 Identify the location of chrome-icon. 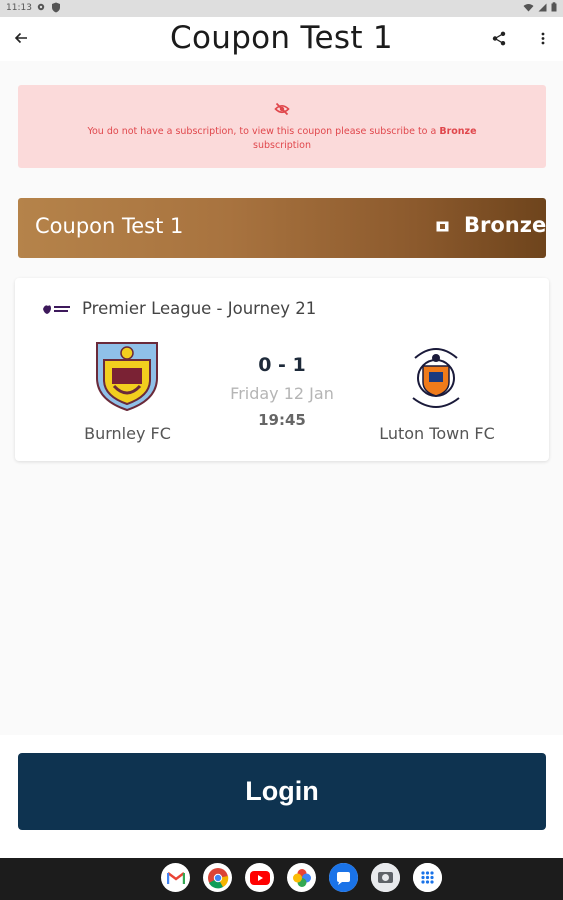
(217, 877).